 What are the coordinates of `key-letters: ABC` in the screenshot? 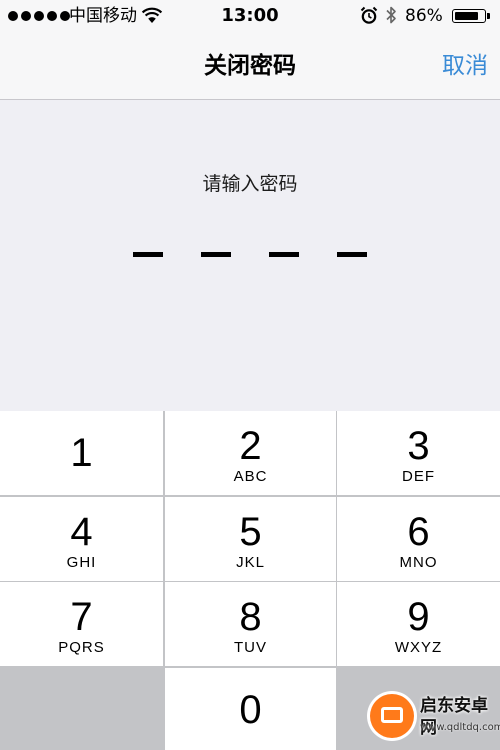 It's located at (250, 476).